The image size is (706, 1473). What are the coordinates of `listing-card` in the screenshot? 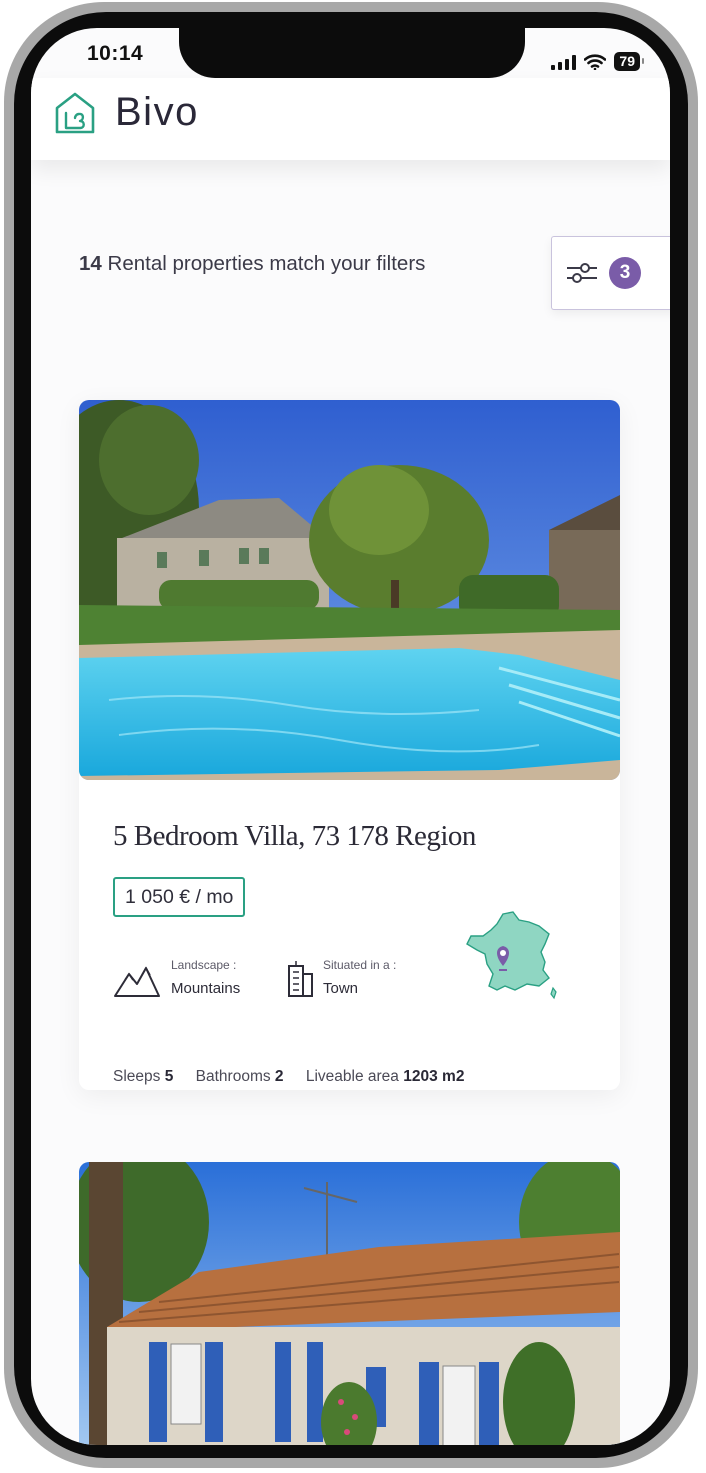 It's located at (349, 1303).